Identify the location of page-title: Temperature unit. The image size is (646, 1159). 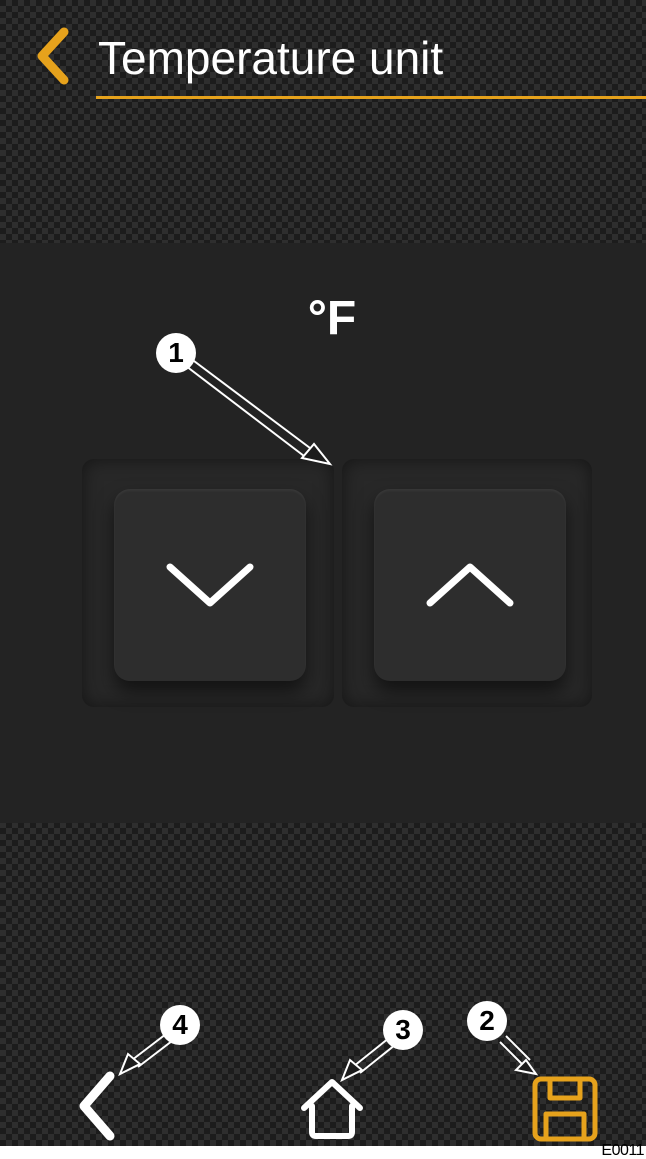
(271, 58).